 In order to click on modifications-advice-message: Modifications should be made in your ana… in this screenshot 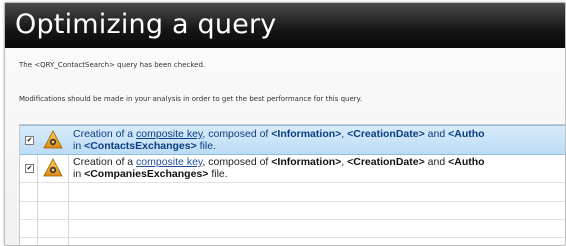, I will do `click(191, 99)`.